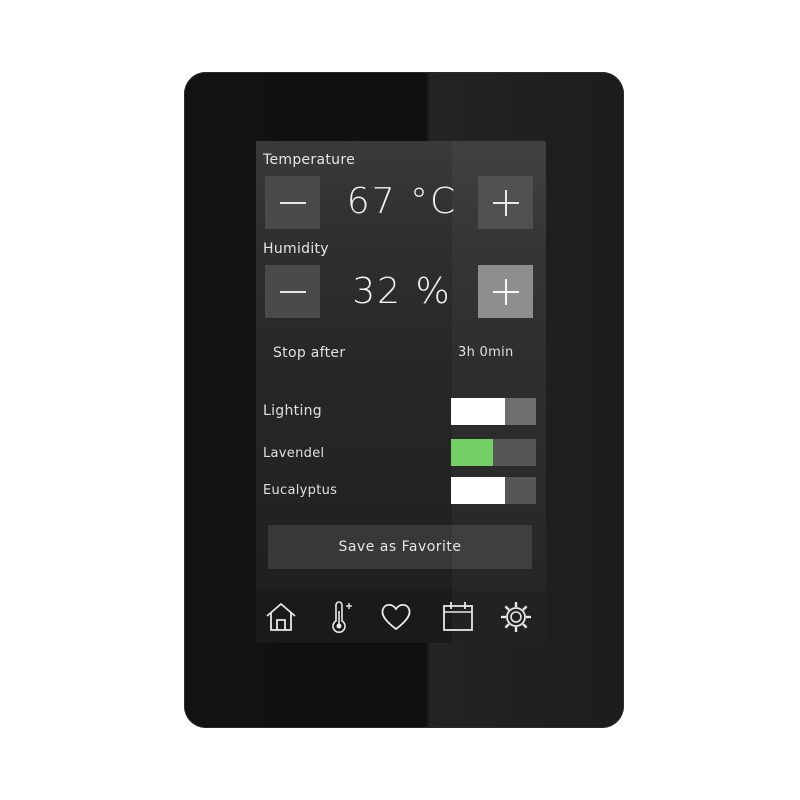 The image size is (800, 800). I want to click on nav-home, so click(281, 617).